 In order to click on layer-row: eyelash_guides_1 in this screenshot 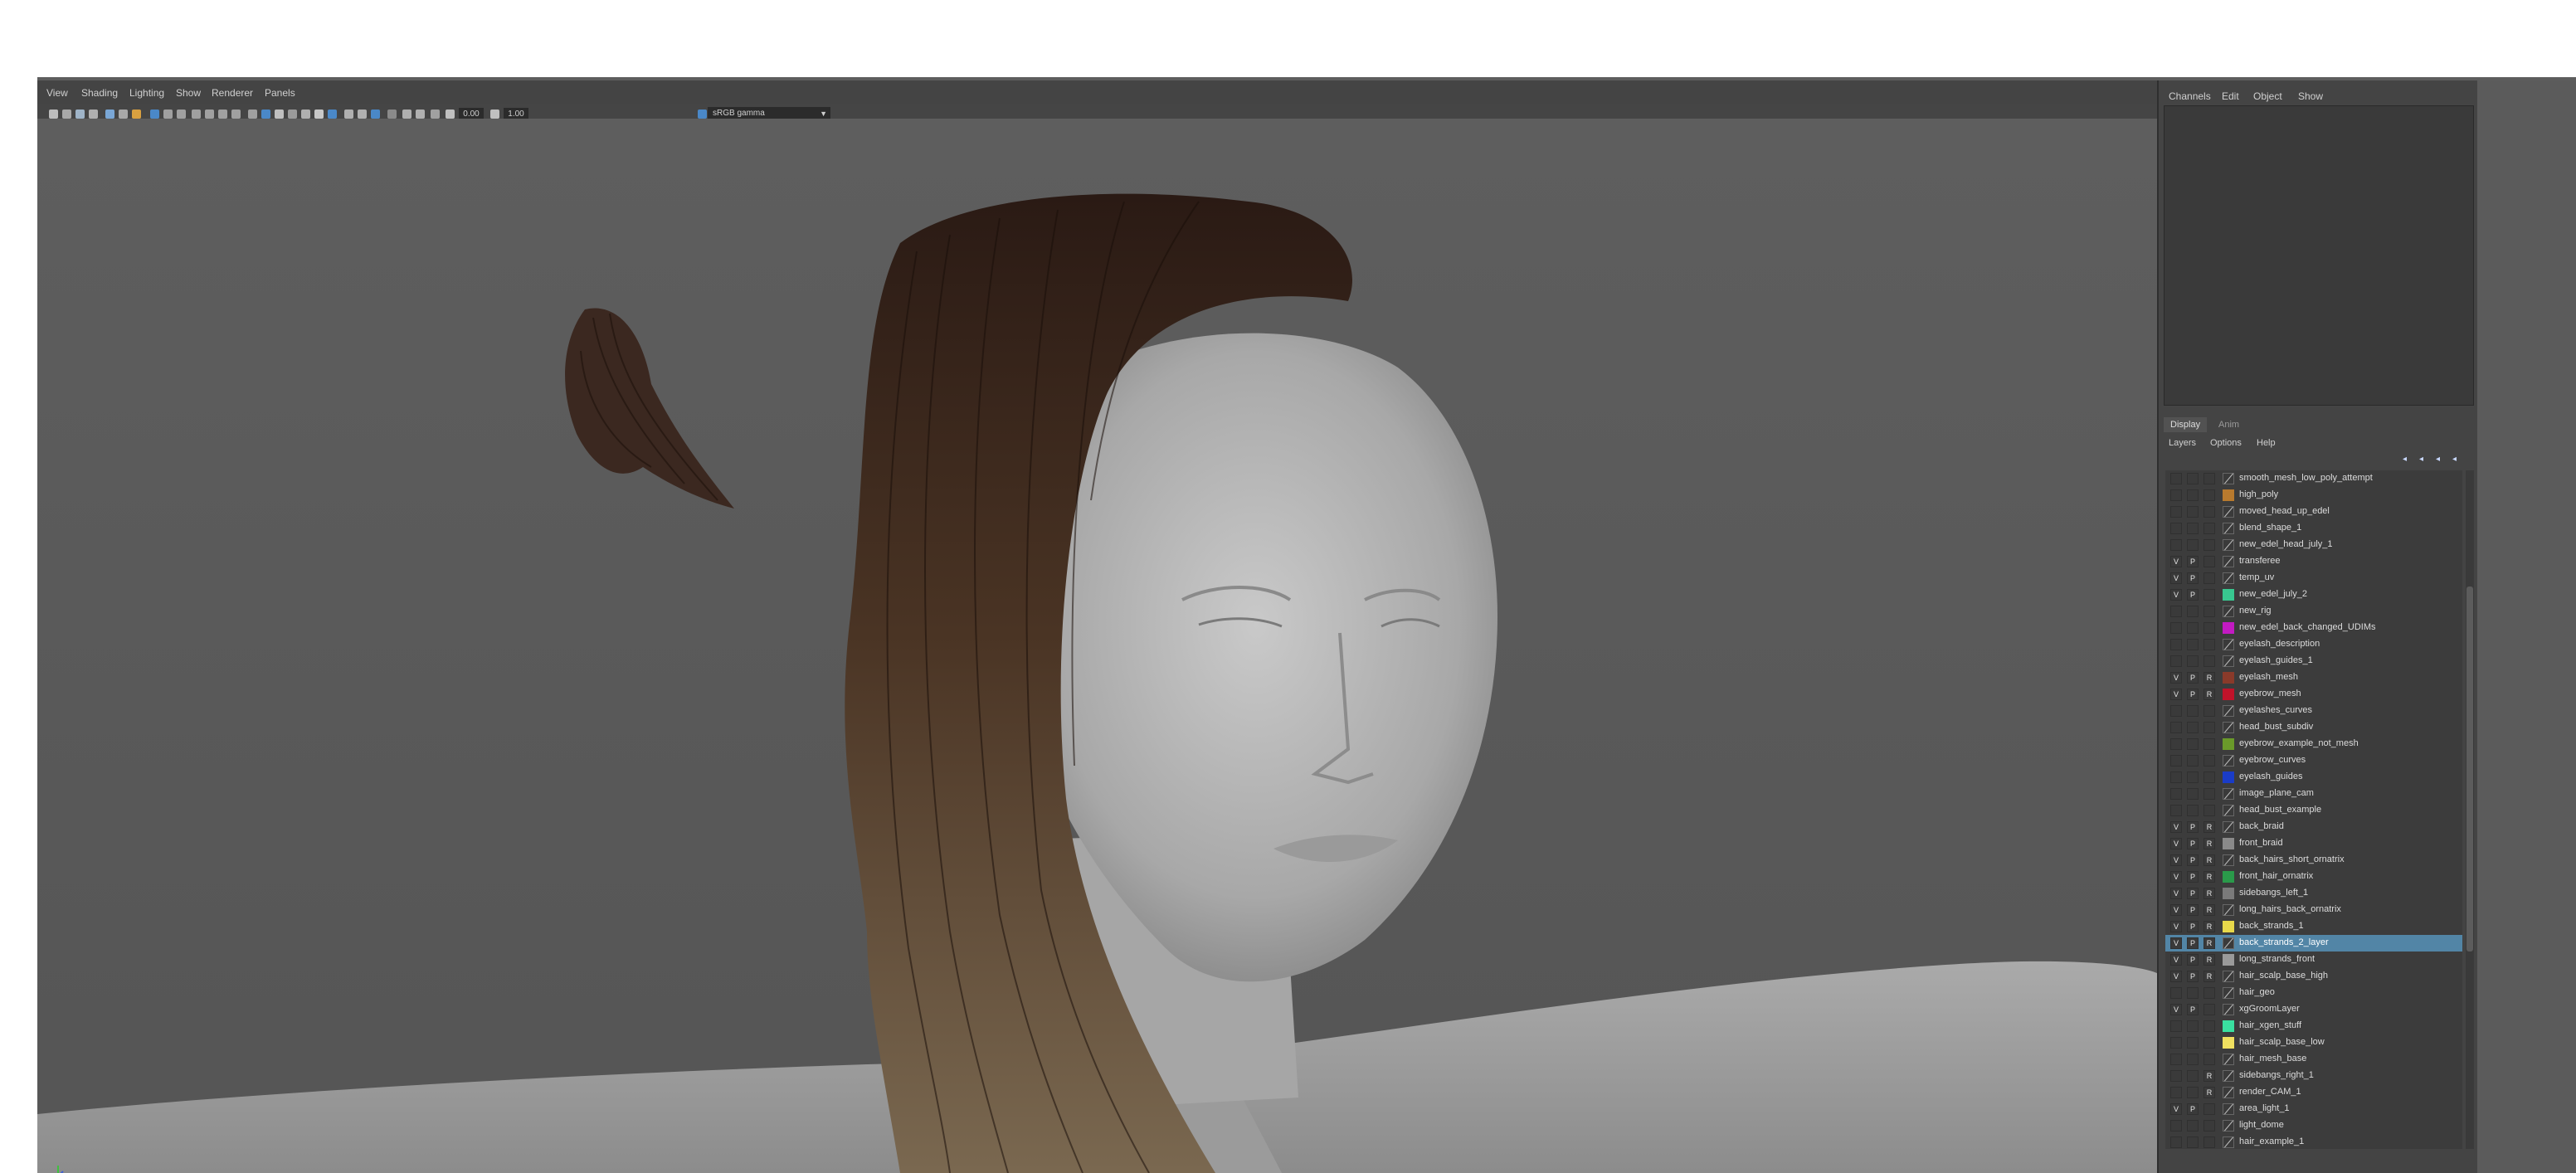, I will do `click(2313, 661)`.